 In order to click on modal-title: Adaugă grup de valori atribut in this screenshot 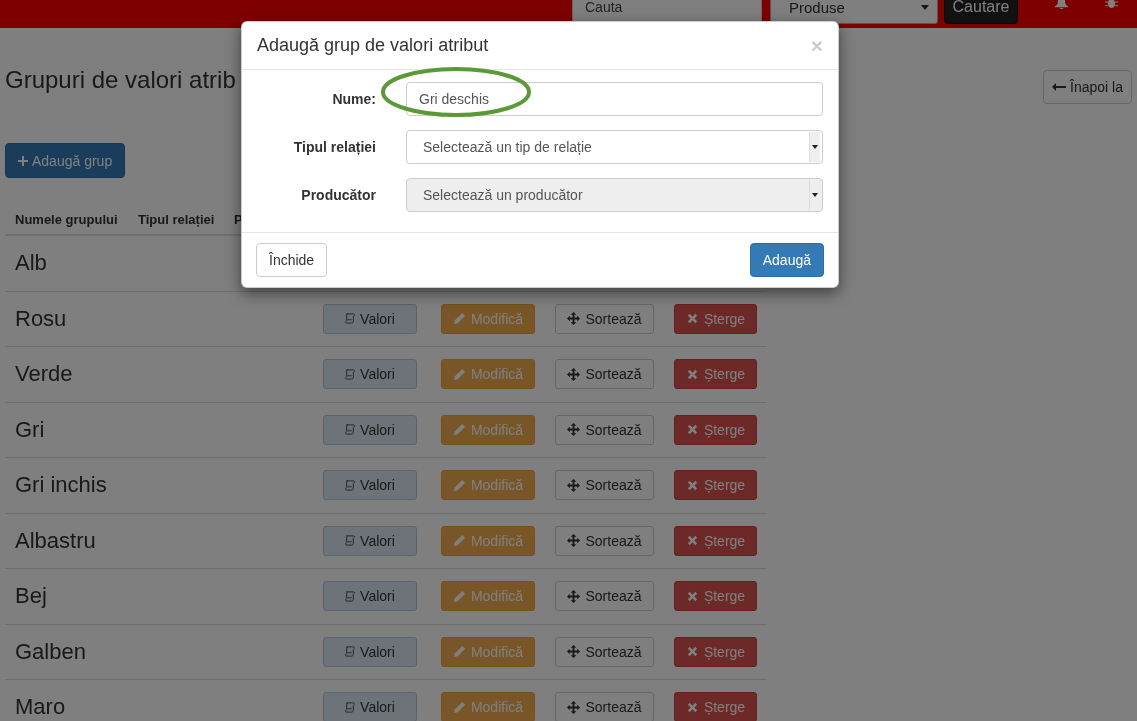, I will do `click(373, 45)`.